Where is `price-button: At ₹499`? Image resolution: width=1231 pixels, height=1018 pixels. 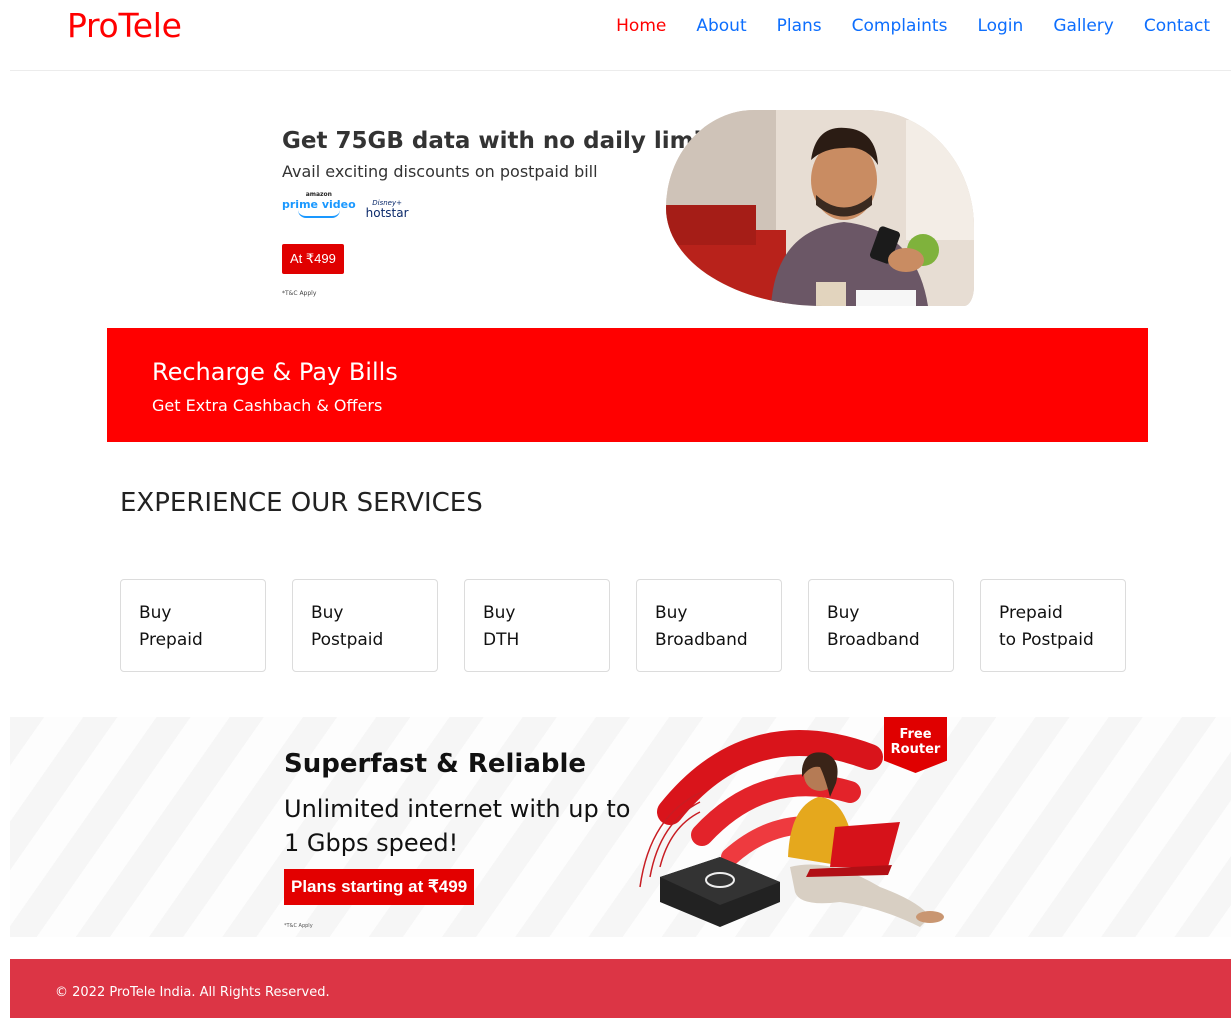
price-button: At ₹499 is located at coordinates (313, 259).